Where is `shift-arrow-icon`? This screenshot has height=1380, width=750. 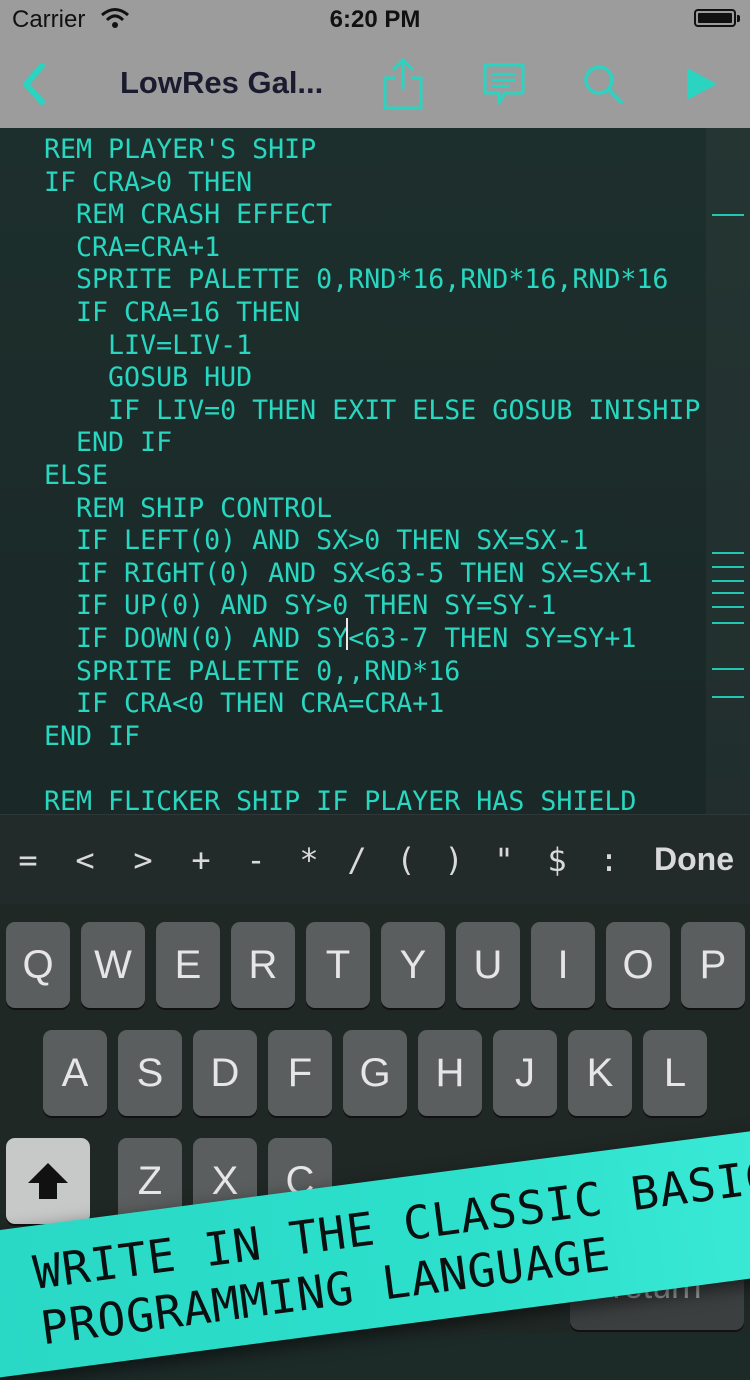
shift-arrow-icon is located at coordinates (48, 1181).